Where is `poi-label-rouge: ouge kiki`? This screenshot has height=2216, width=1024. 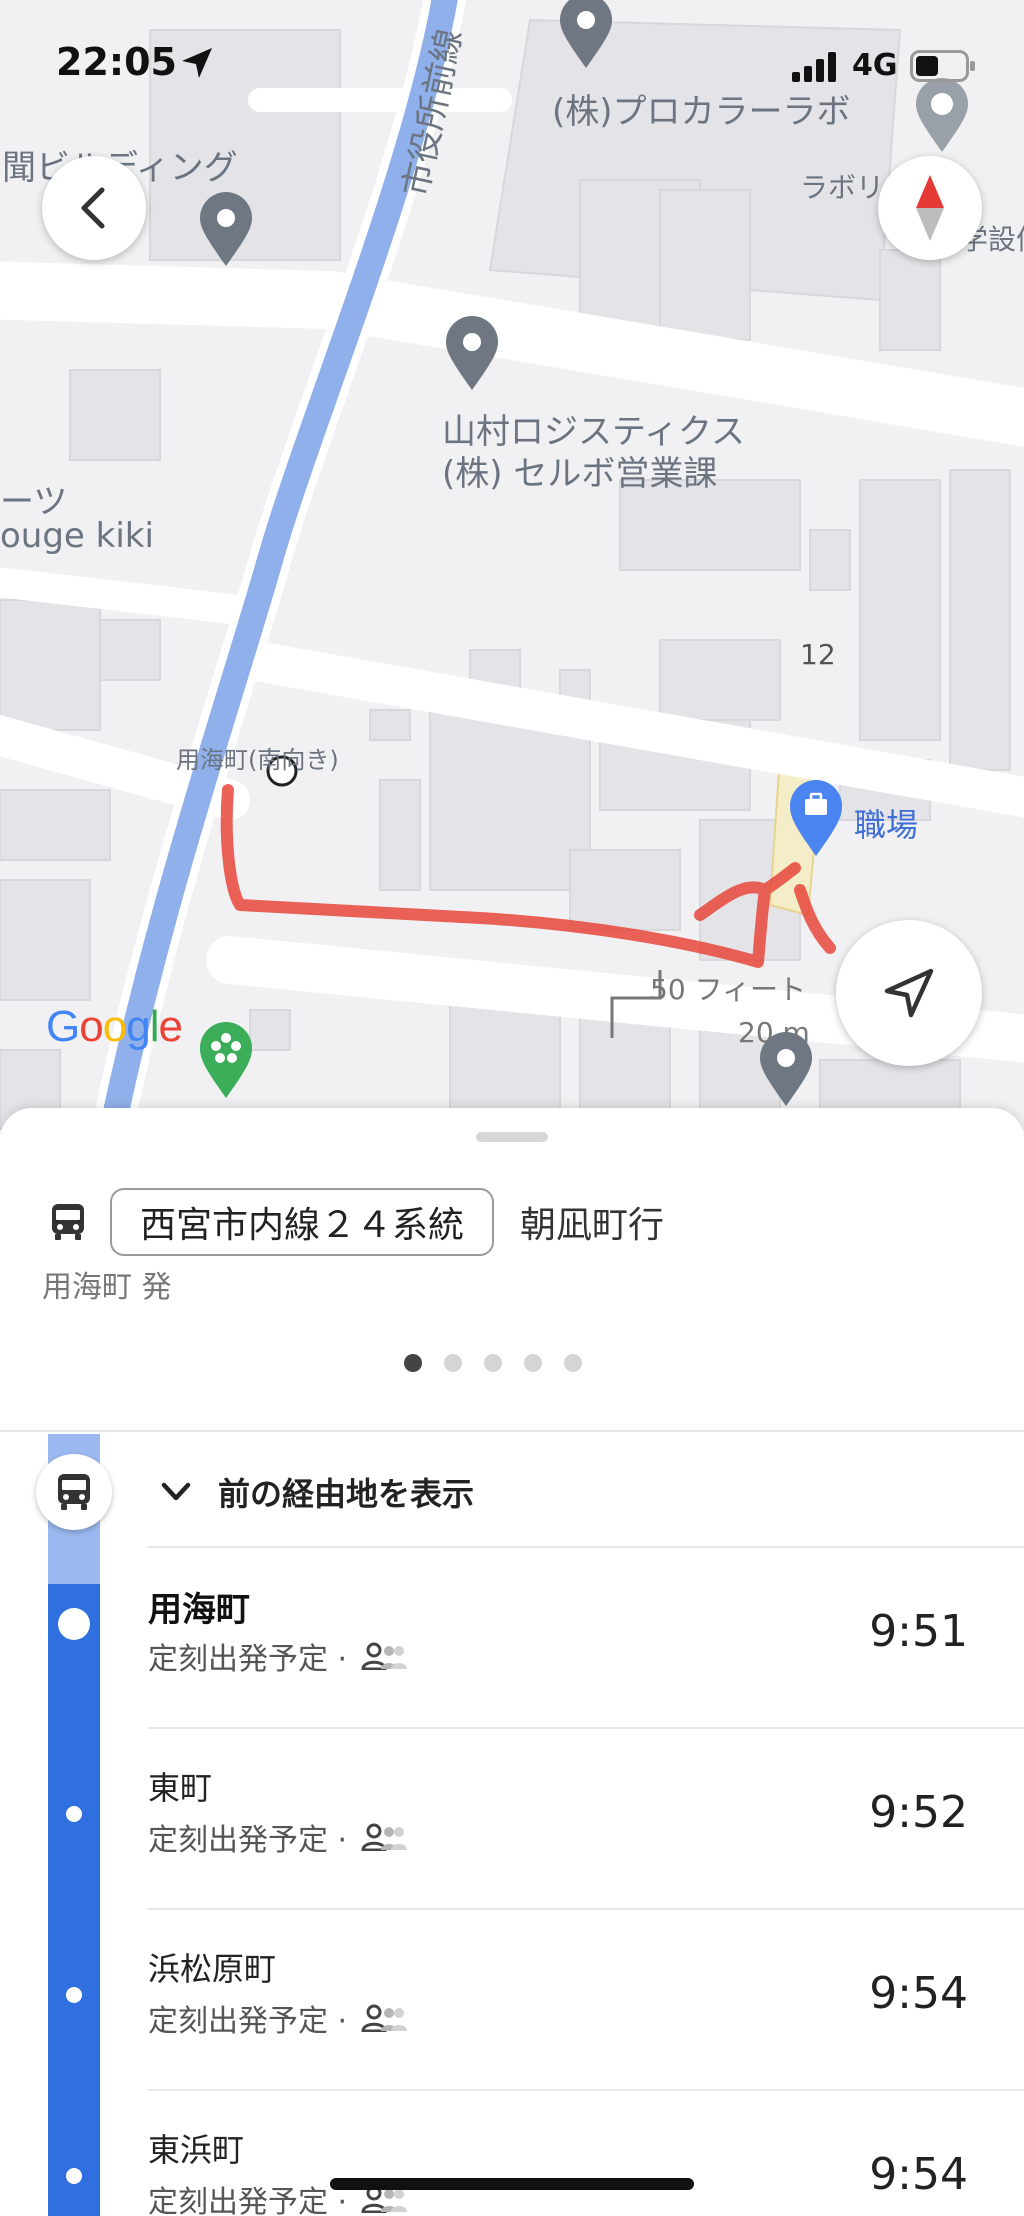
poi-label-rouge: ouge kiki is located at coordinates (77, 536).